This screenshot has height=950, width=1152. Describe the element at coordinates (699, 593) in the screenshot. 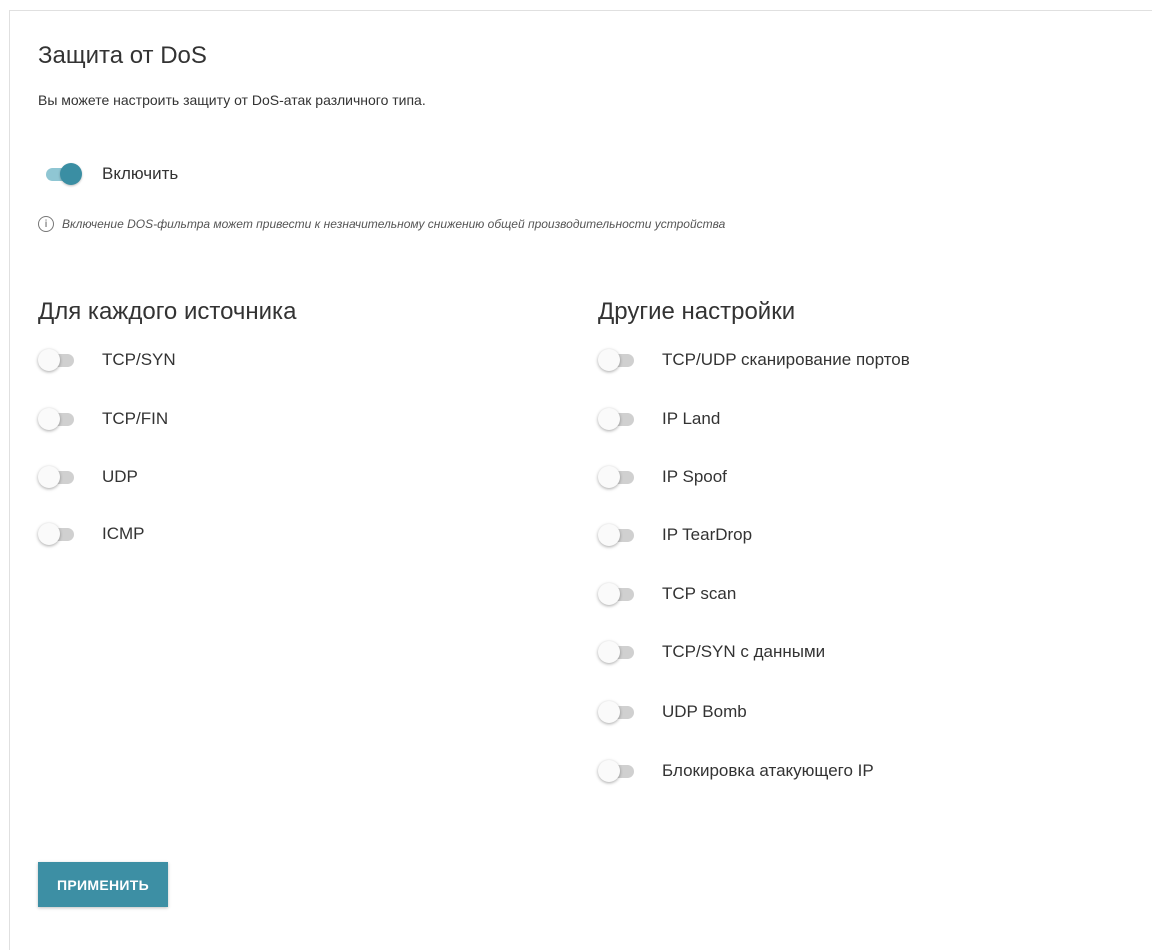

I see `toggle-label: TCP scan` at that location.